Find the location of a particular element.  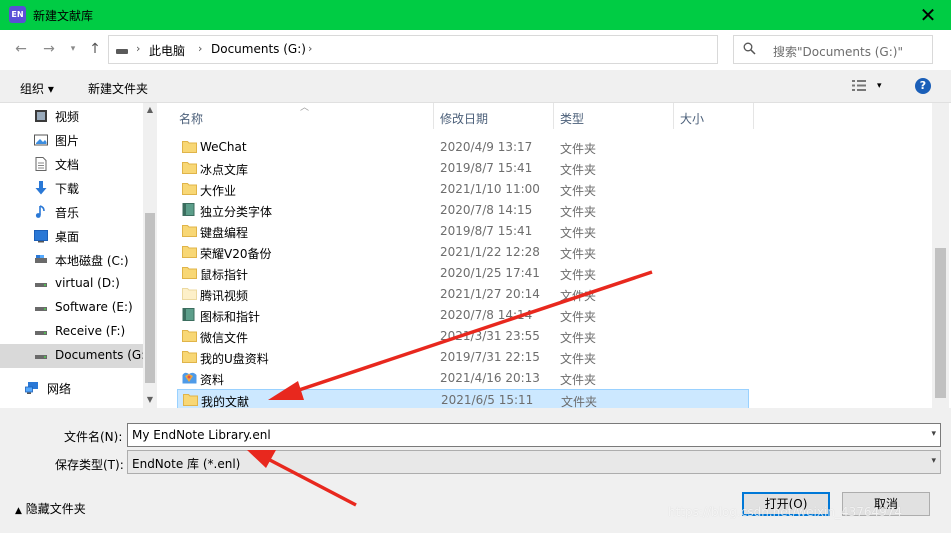

breadcrumb-documents-g: Documents (G:) is located at coordinates (258, 49).